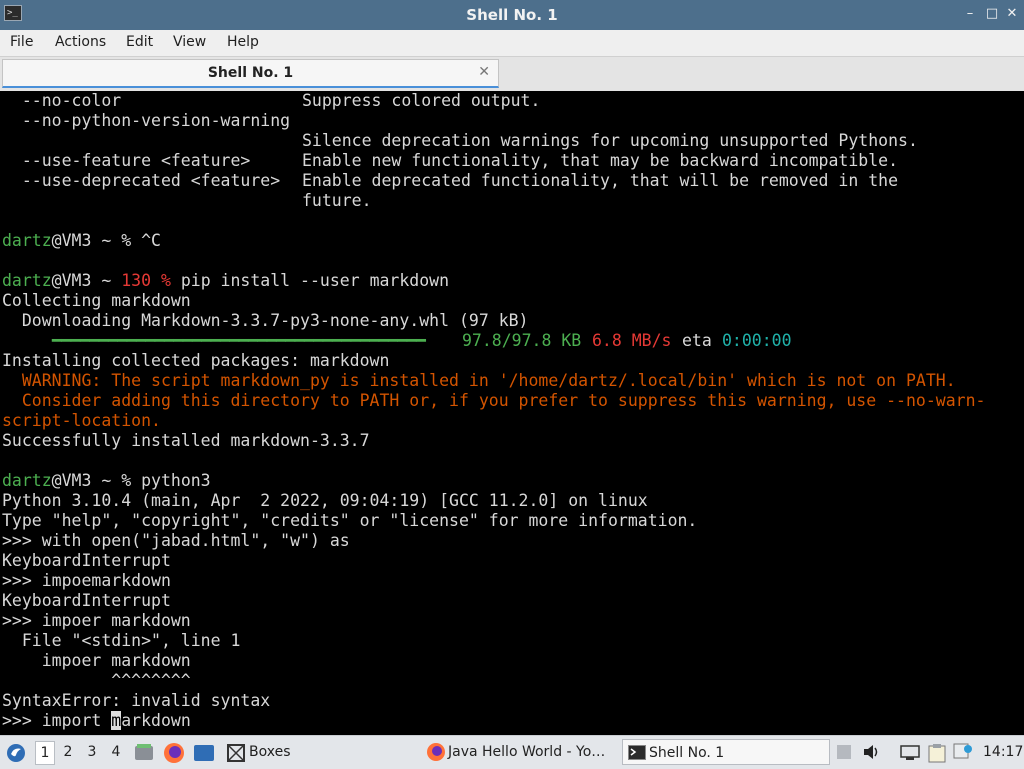 This screenshot has width=1024, height=769. Describe the element at coordinates (176, 480) in the screenshot. I see `command-text: python3` at that location.